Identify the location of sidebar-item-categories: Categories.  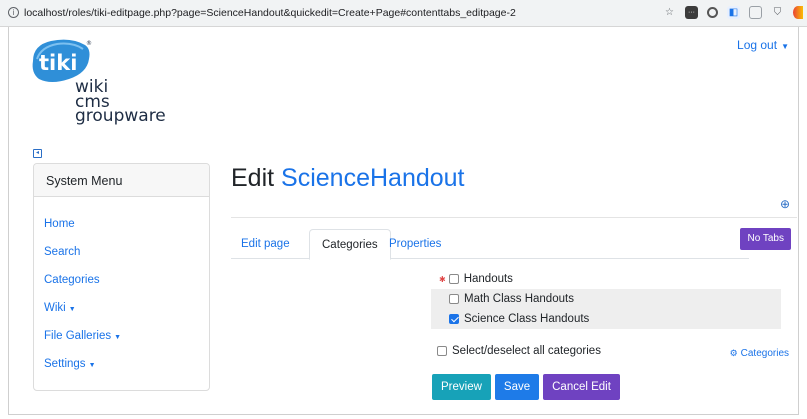
(126, 287).